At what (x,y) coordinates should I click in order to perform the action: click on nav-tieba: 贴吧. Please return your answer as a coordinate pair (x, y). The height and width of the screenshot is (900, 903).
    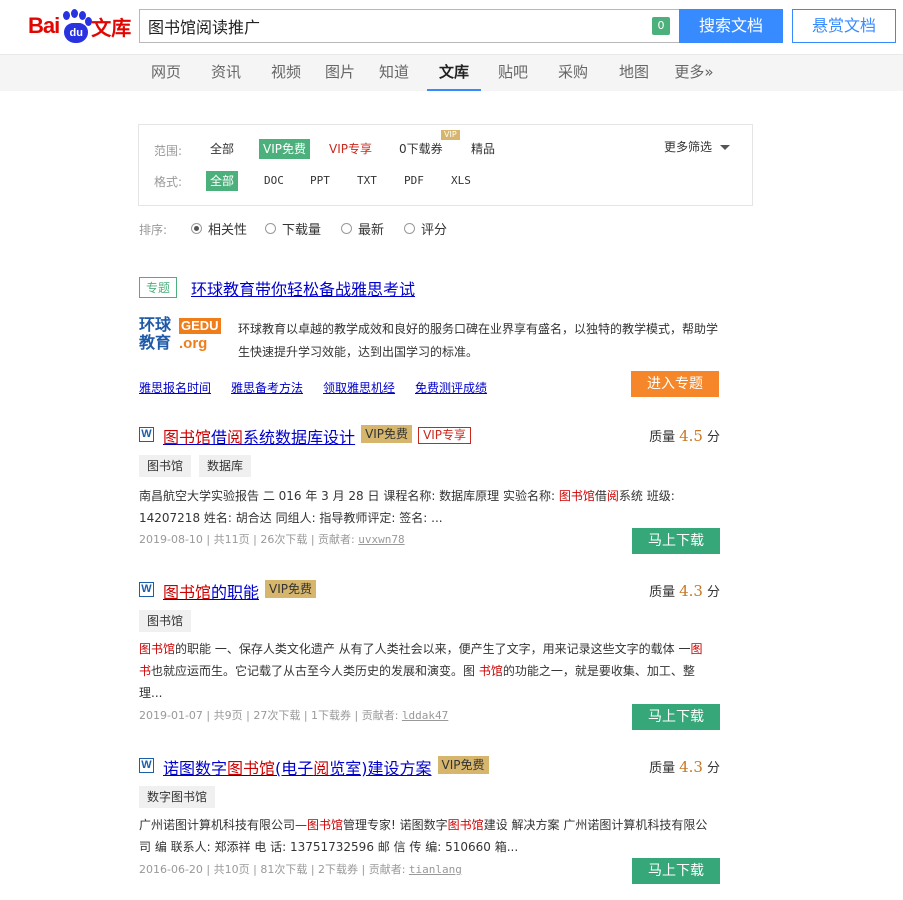
    Looking at the image, I should click on (513, 73).